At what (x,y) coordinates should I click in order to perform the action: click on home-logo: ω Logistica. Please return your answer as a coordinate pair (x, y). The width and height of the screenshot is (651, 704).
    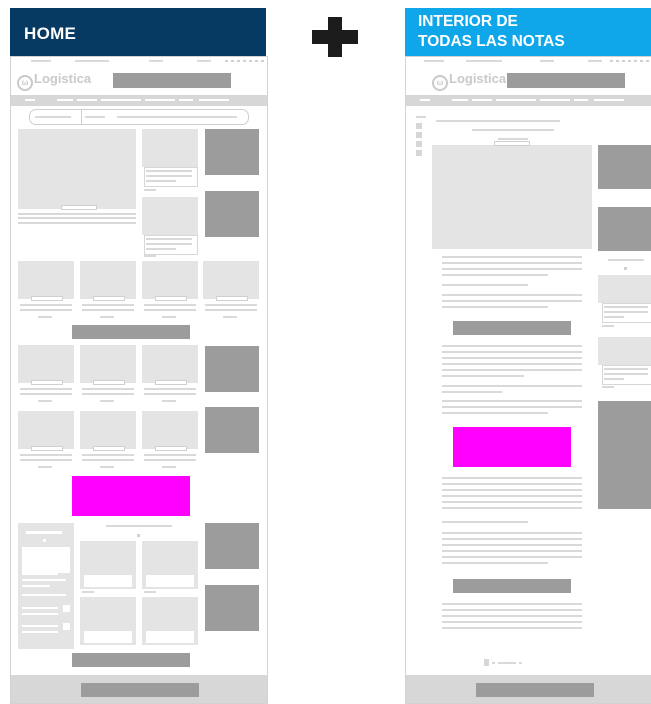
    Looking at the image, I should click on (54, 81).